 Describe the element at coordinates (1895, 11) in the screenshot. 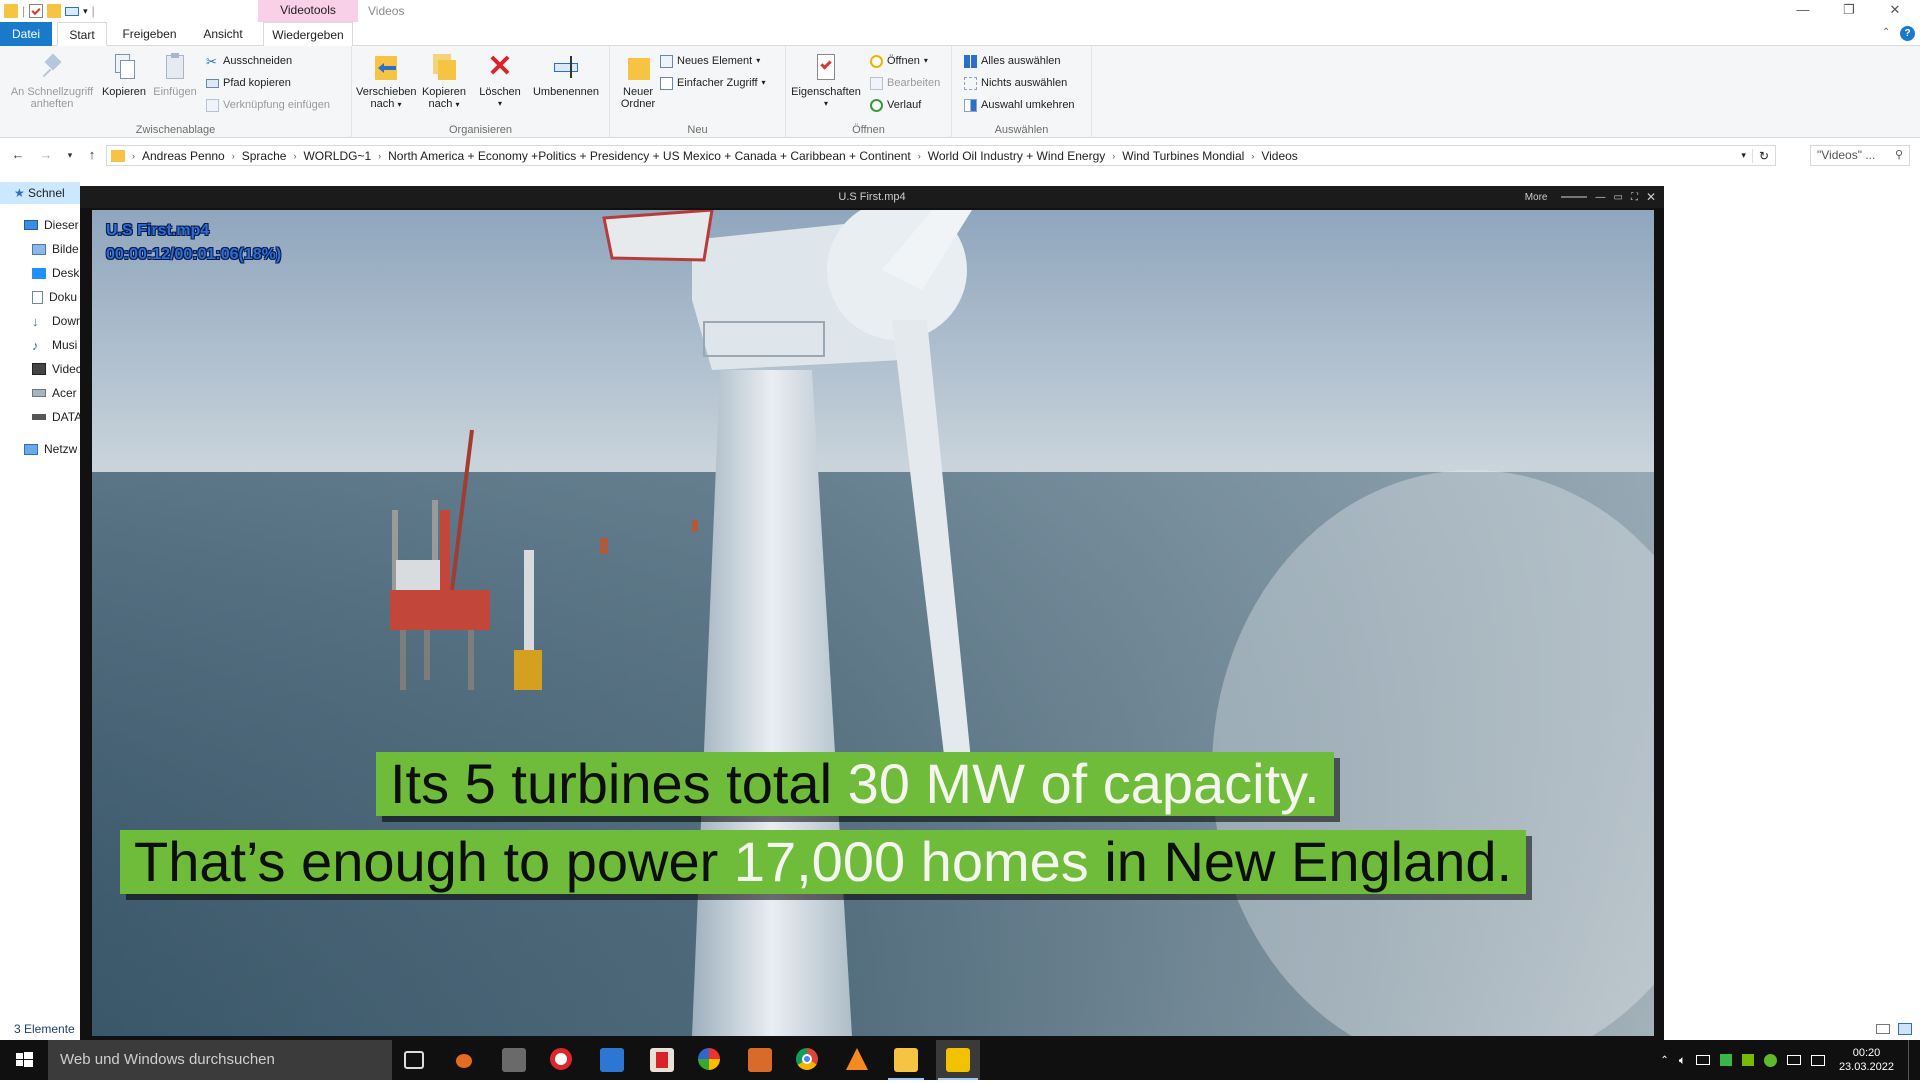

I see `close-button: ✕` at that location.